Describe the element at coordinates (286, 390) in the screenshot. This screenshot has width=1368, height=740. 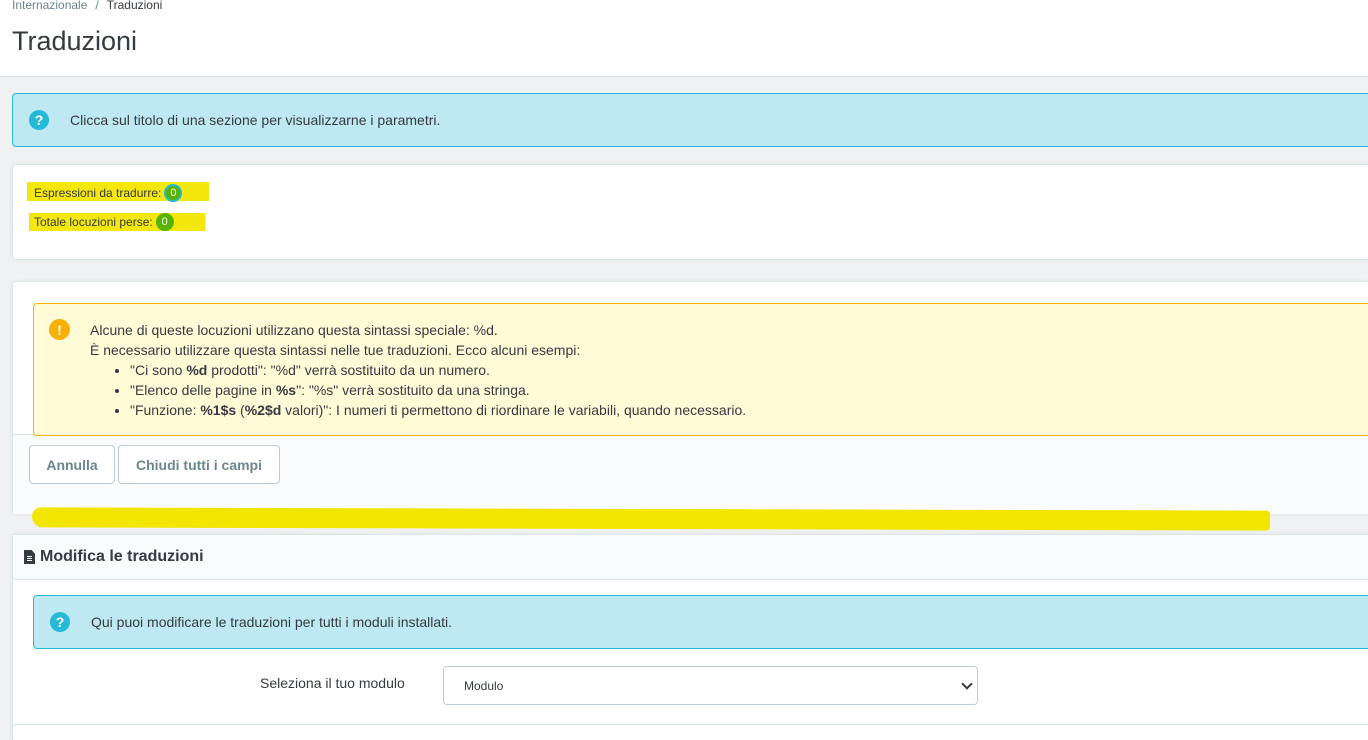
I see `example-syntax: %s` at that location.